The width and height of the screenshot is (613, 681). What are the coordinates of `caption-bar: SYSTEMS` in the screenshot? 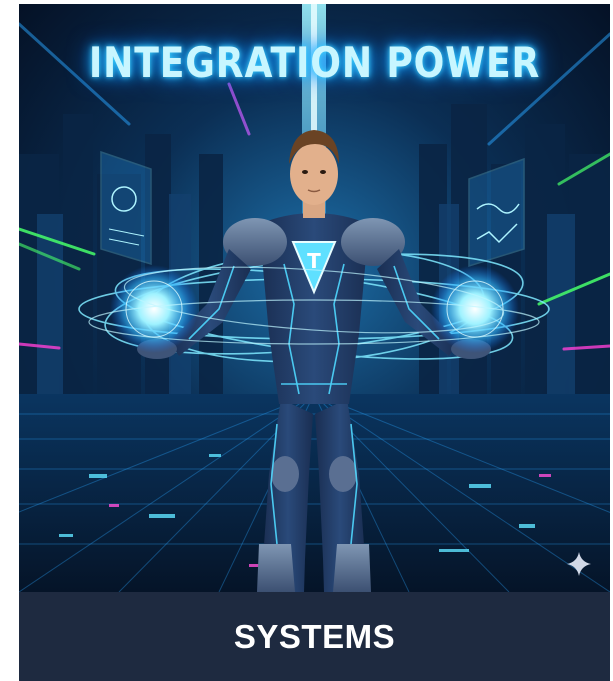 It's located at (314, 636).